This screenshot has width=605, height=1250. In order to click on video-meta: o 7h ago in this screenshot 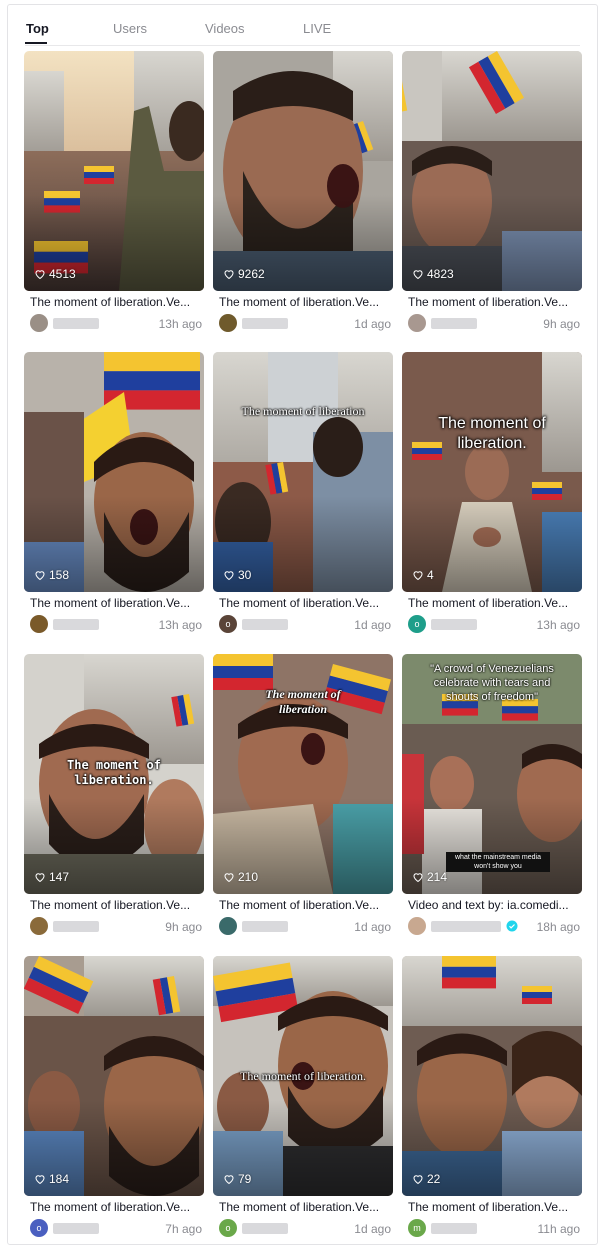, I will do `click(116, 1228)`.